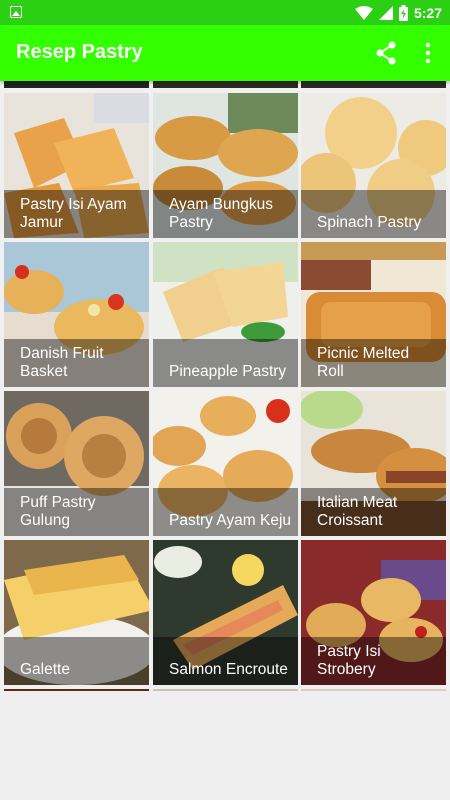  Describe the element at coordinates (76, 661) in the screenshot. I see `recipe-caption: Galette` at that location.